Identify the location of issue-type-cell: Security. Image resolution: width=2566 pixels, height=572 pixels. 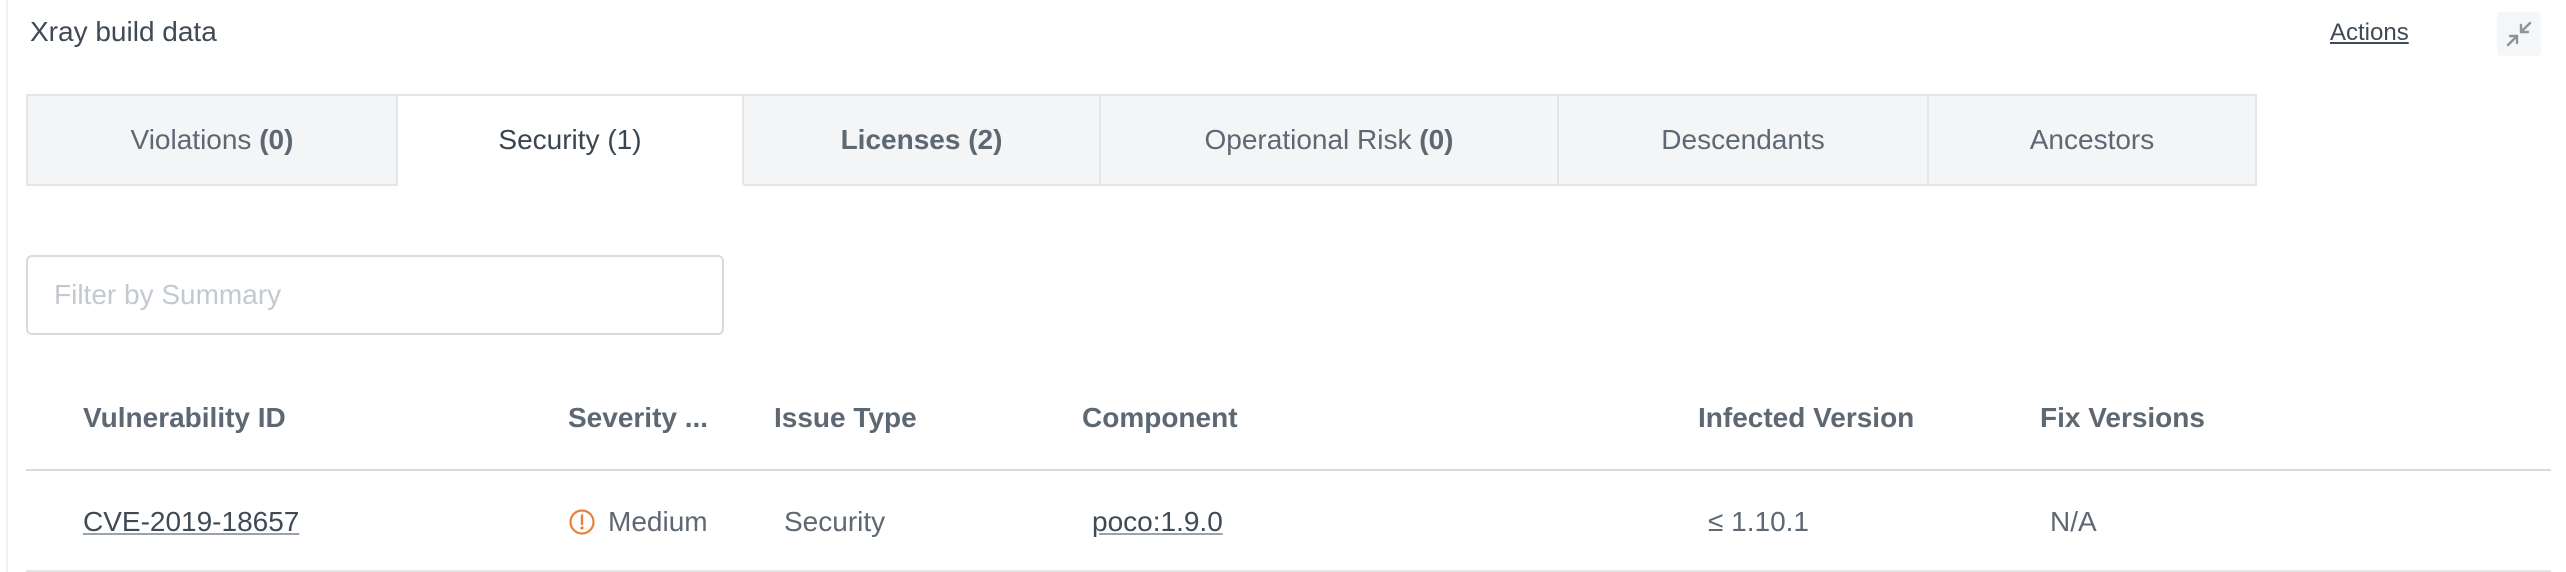
(835, 521).